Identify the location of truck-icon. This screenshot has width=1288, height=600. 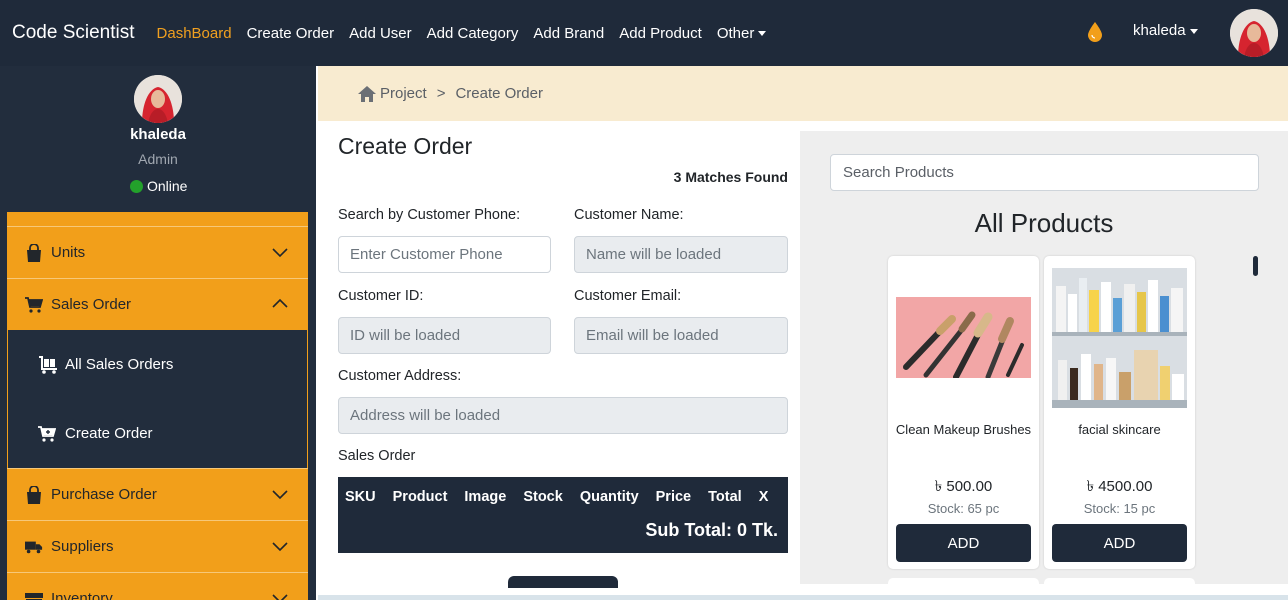
(34, 547).